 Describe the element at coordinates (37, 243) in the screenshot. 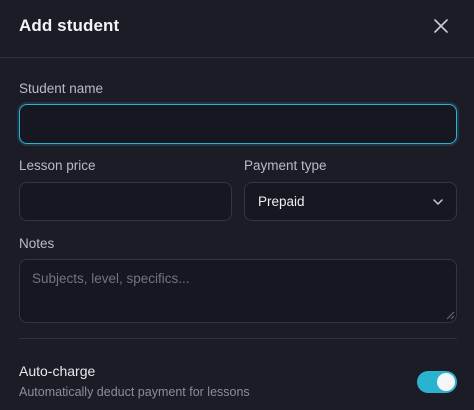

I see `notes-label: Notes` at that location.